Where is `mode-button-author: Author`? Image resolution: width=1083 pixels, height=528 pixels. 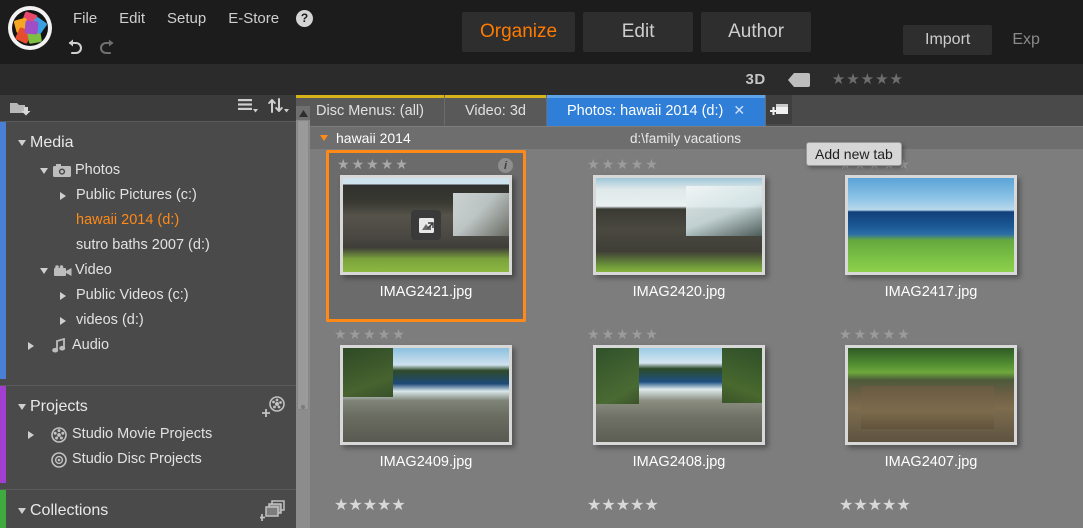
mode-button-author: Author is located at coordinates (756, 32).